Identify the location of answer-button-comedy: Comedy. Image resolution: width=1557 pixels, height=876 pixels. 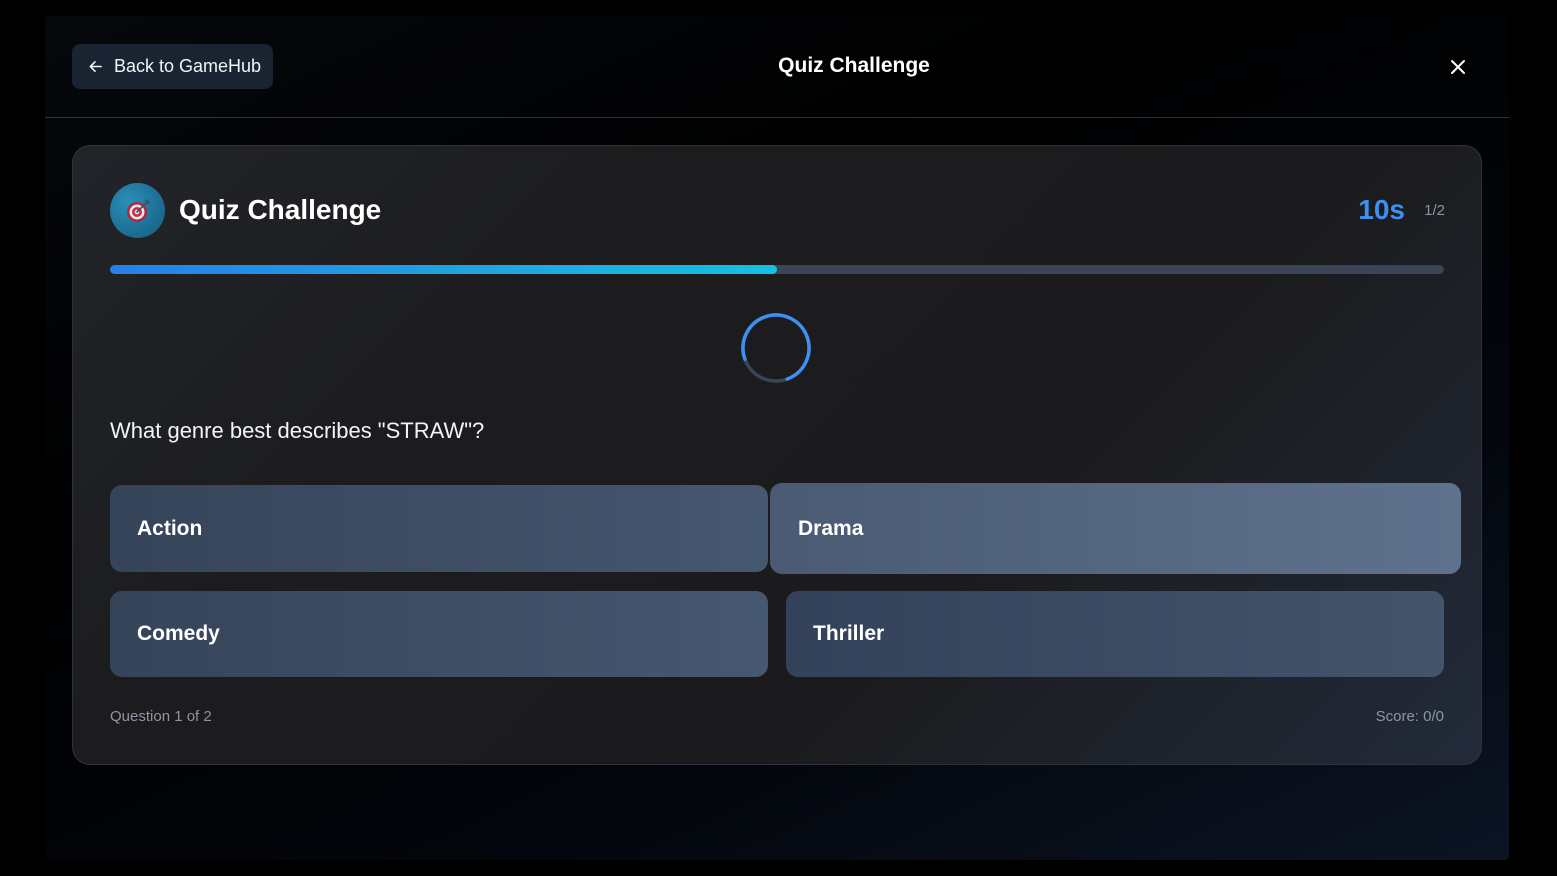
(439, 634).